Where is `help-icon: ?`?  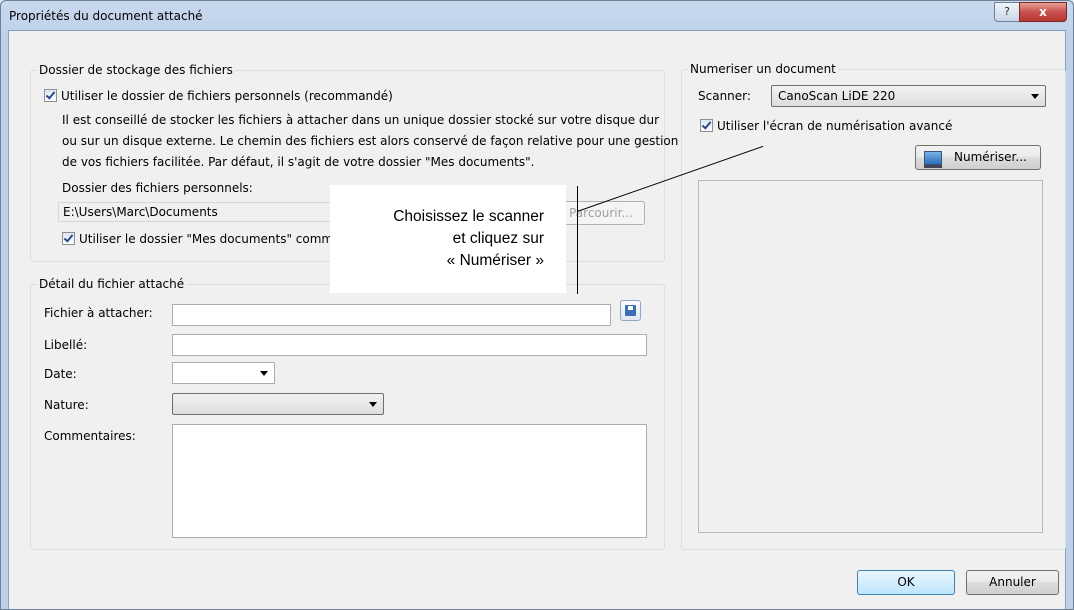
help-icon: ? is located at coordinates (1007, 12).